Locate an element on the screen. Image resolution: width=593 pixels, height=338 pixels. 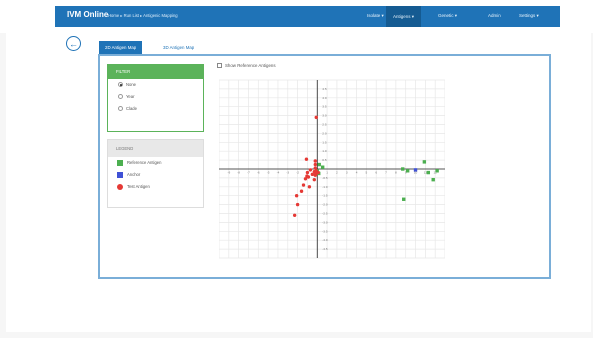
radio-selected-icon is located at coordinates (120, 85).